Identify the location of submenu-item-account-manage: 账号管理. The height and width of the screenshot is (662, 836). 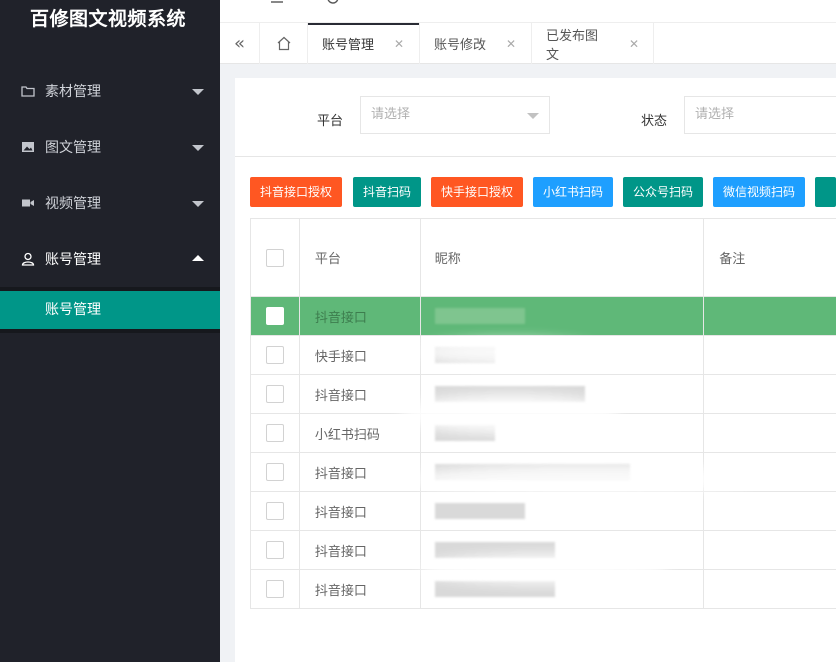
(110, 310).